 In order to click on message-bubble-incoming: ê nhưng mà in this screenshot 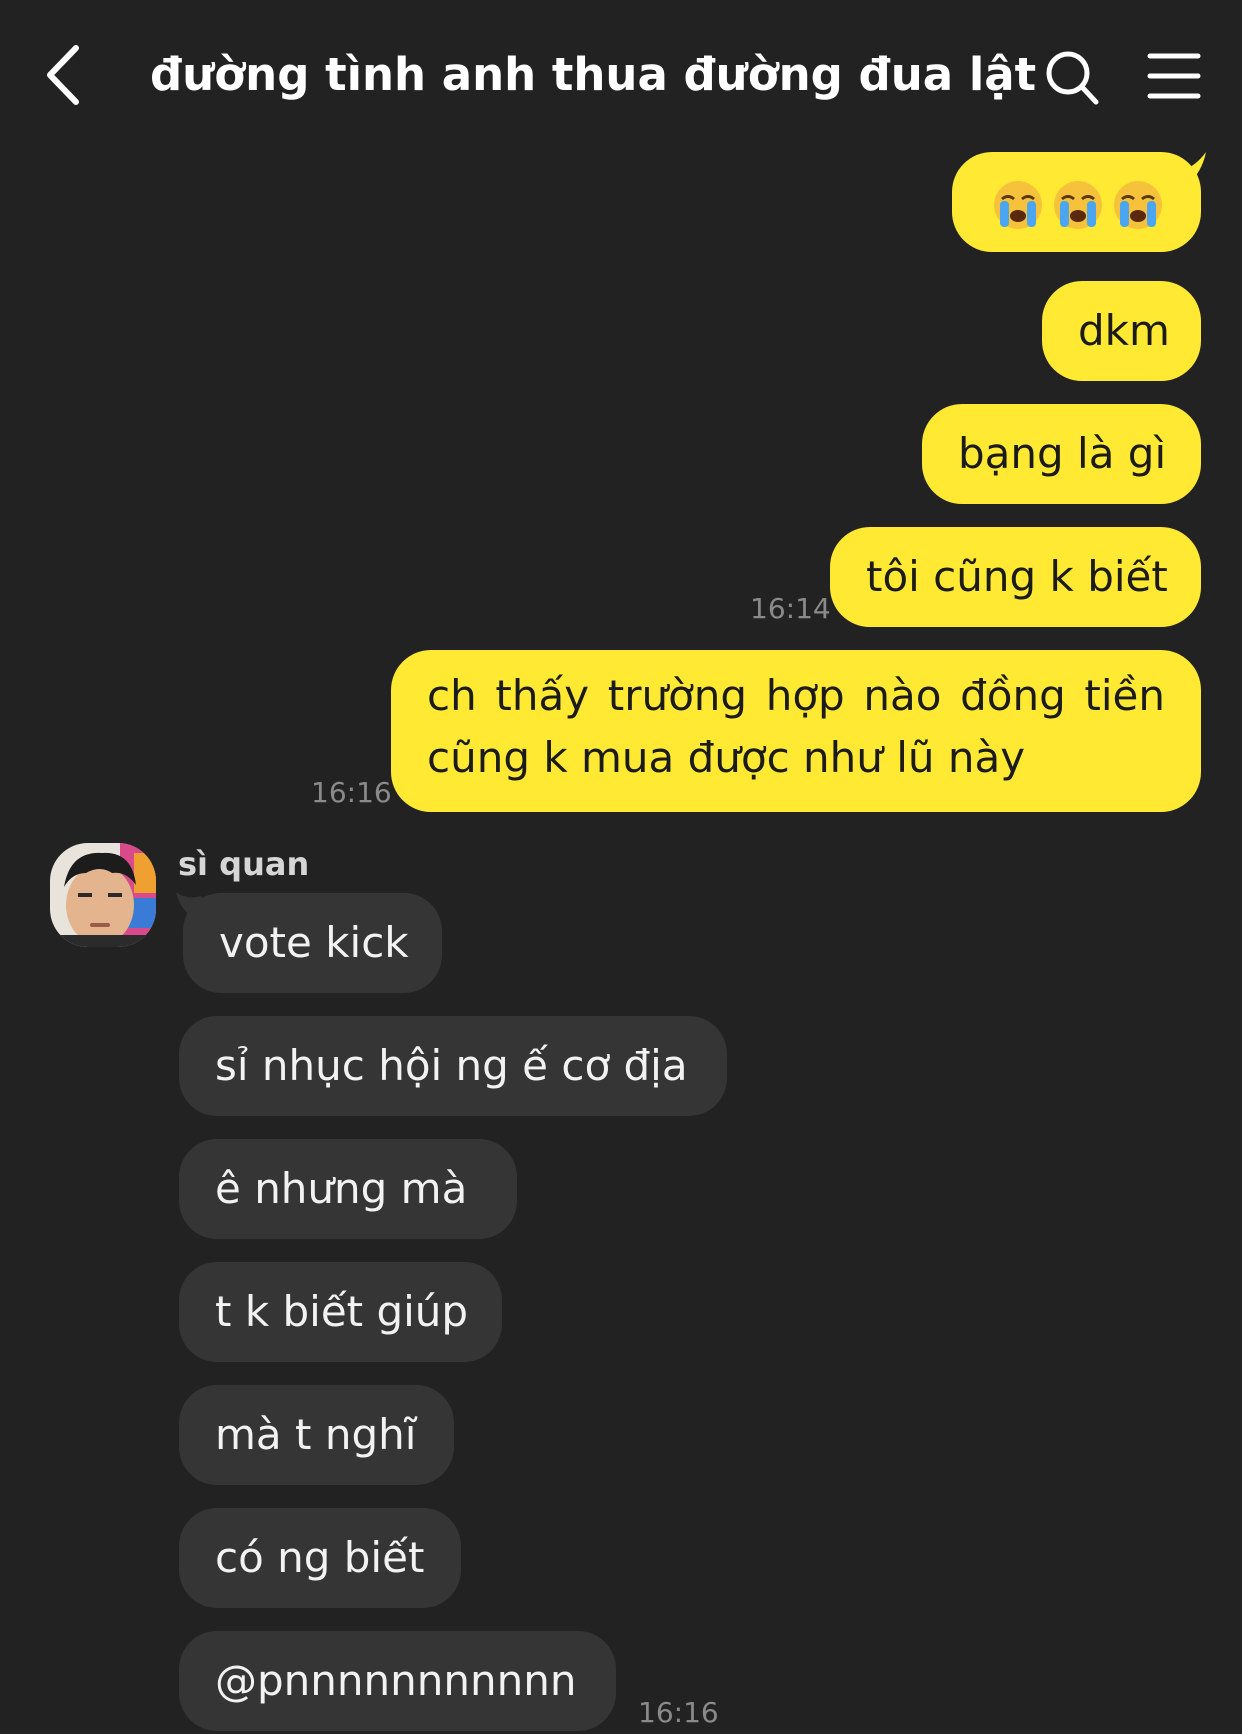, I will do `click(348, 1189)`.